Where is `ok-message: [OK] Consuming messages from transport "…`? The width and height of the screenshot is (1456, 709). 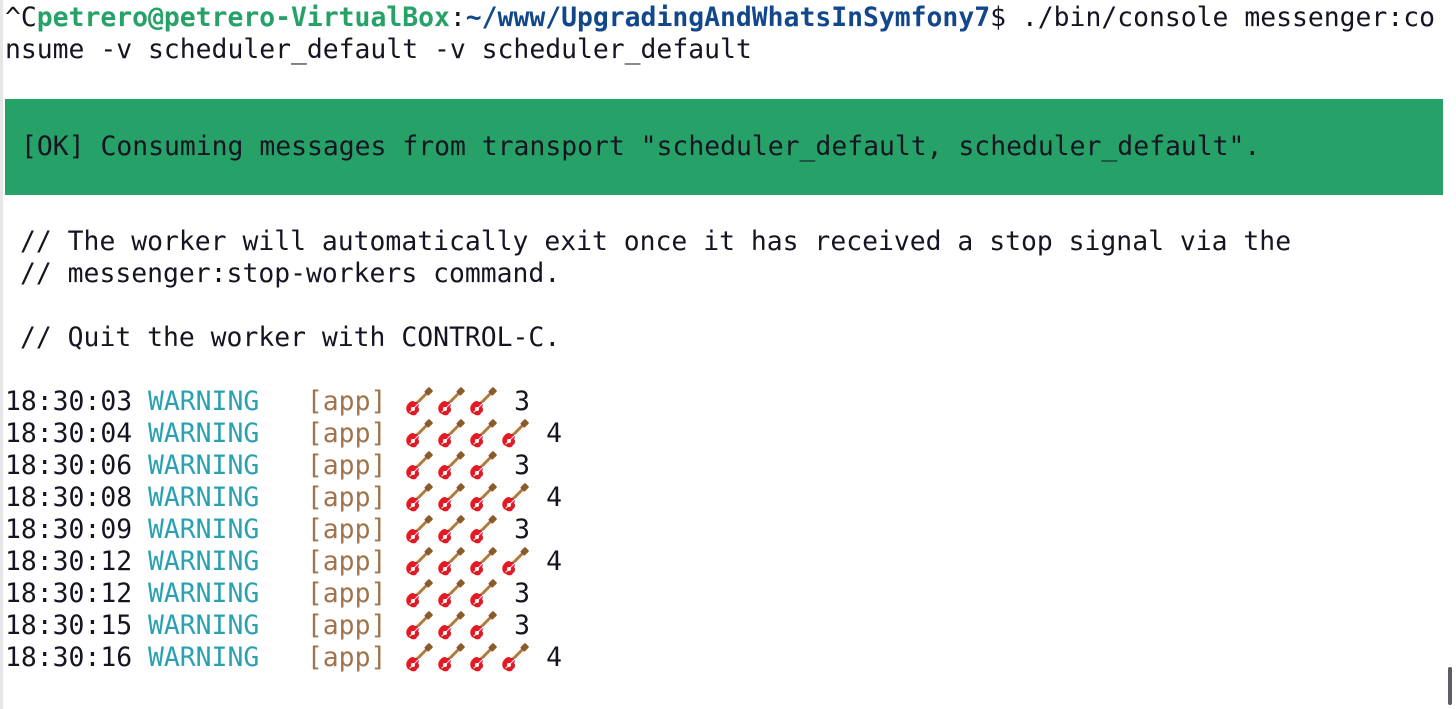 ok-message: [OK] Consuming messages from transport "… is located at coordinates (641, 146).